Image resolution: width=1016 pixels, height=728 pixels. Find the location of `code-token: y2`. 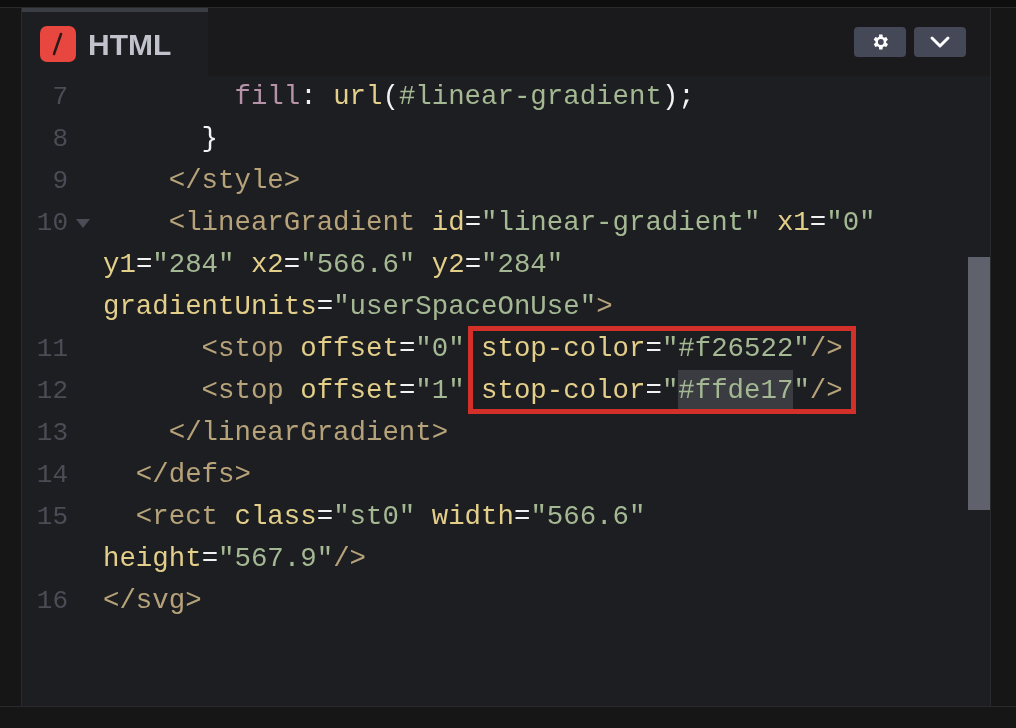

code-token: y2 is located at coordinates (448, 265).